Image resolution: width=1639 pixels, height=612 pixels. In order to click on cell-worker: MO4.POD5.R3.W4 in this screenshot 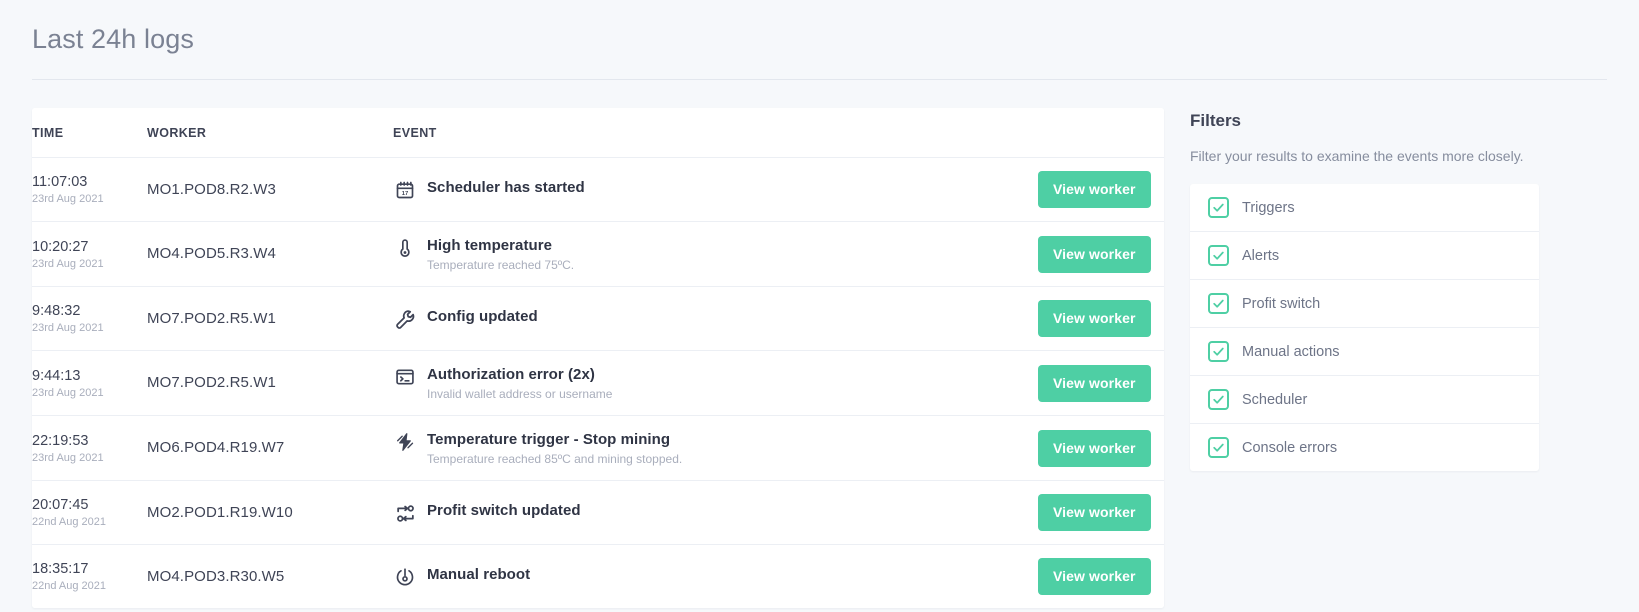, I will do `click(270, 254)`.